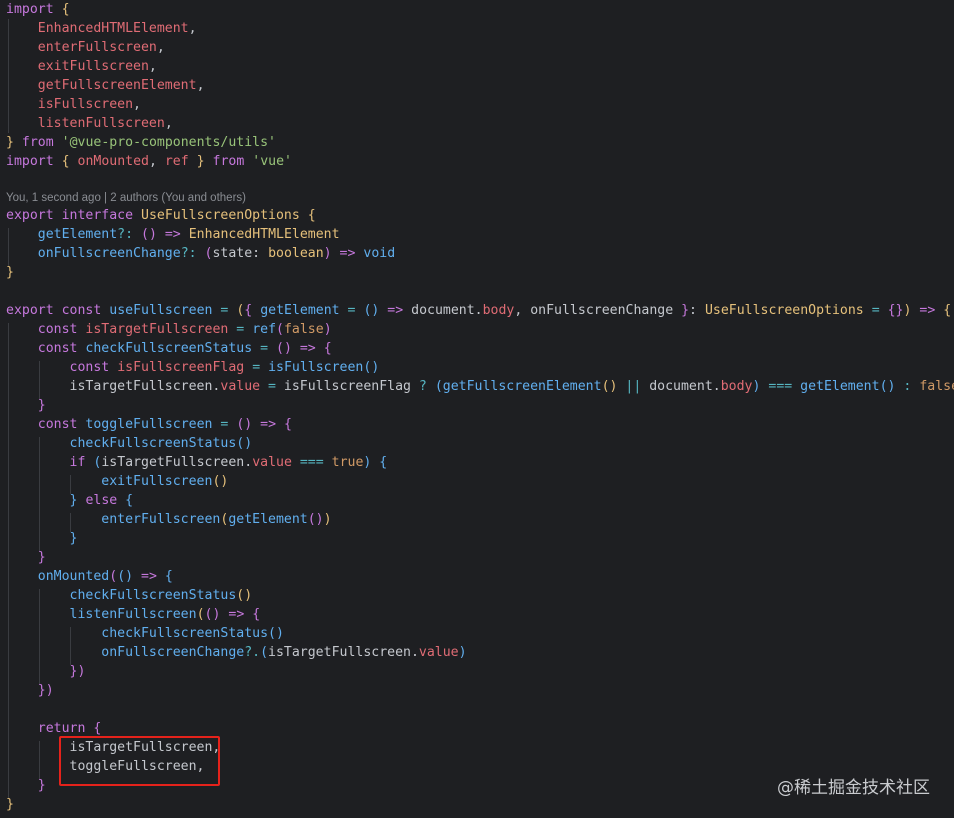  I want to click on code-token: if, so click(77, 462).